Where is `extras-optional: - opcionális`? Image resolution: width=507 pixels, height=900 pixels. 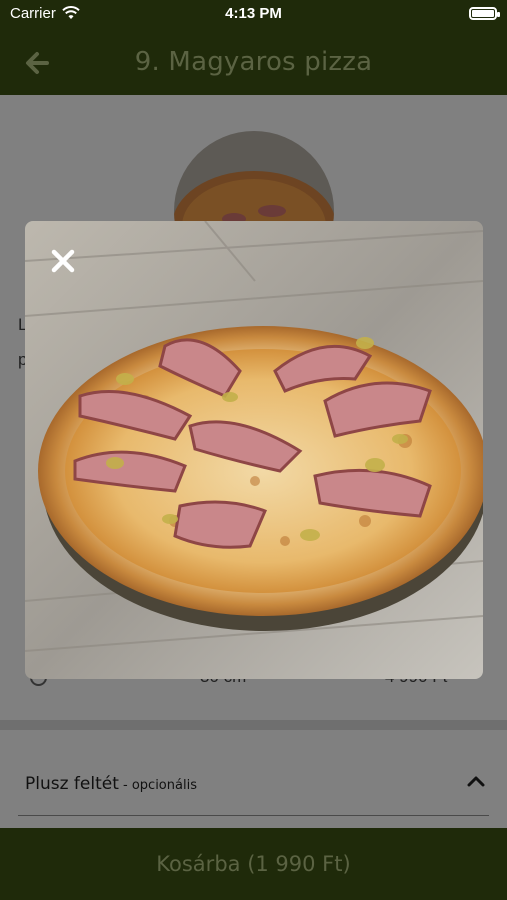 extras-optional: - opcionális is located at coordinates (157, 785).